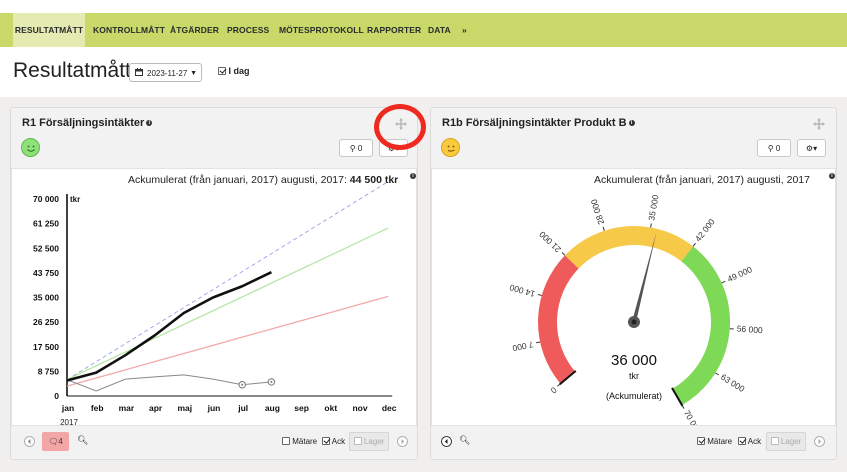 The width and height of the screenshot is (847, 472). I want to click on move-icon, so click(819, 124).